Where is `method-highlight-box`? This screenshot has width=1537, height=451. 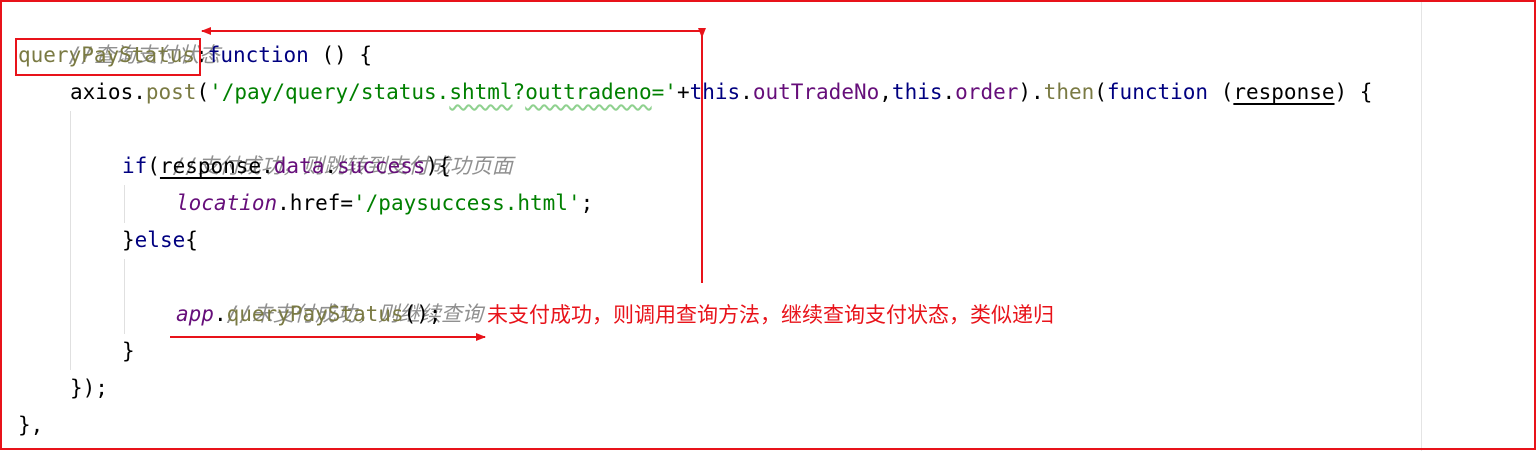
method-highlight-box is located at coordinates (108, 57).